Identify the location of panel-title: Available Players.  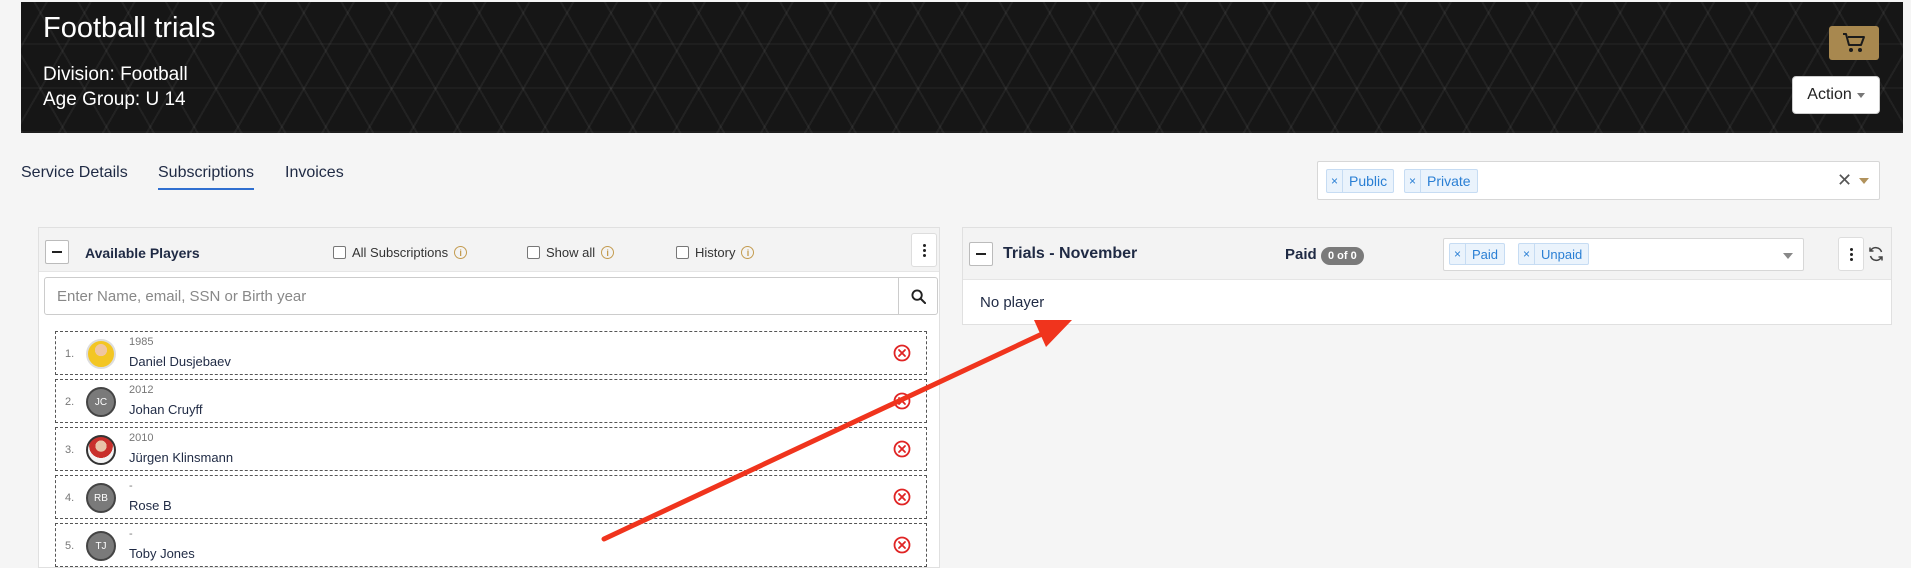
(142, 253).